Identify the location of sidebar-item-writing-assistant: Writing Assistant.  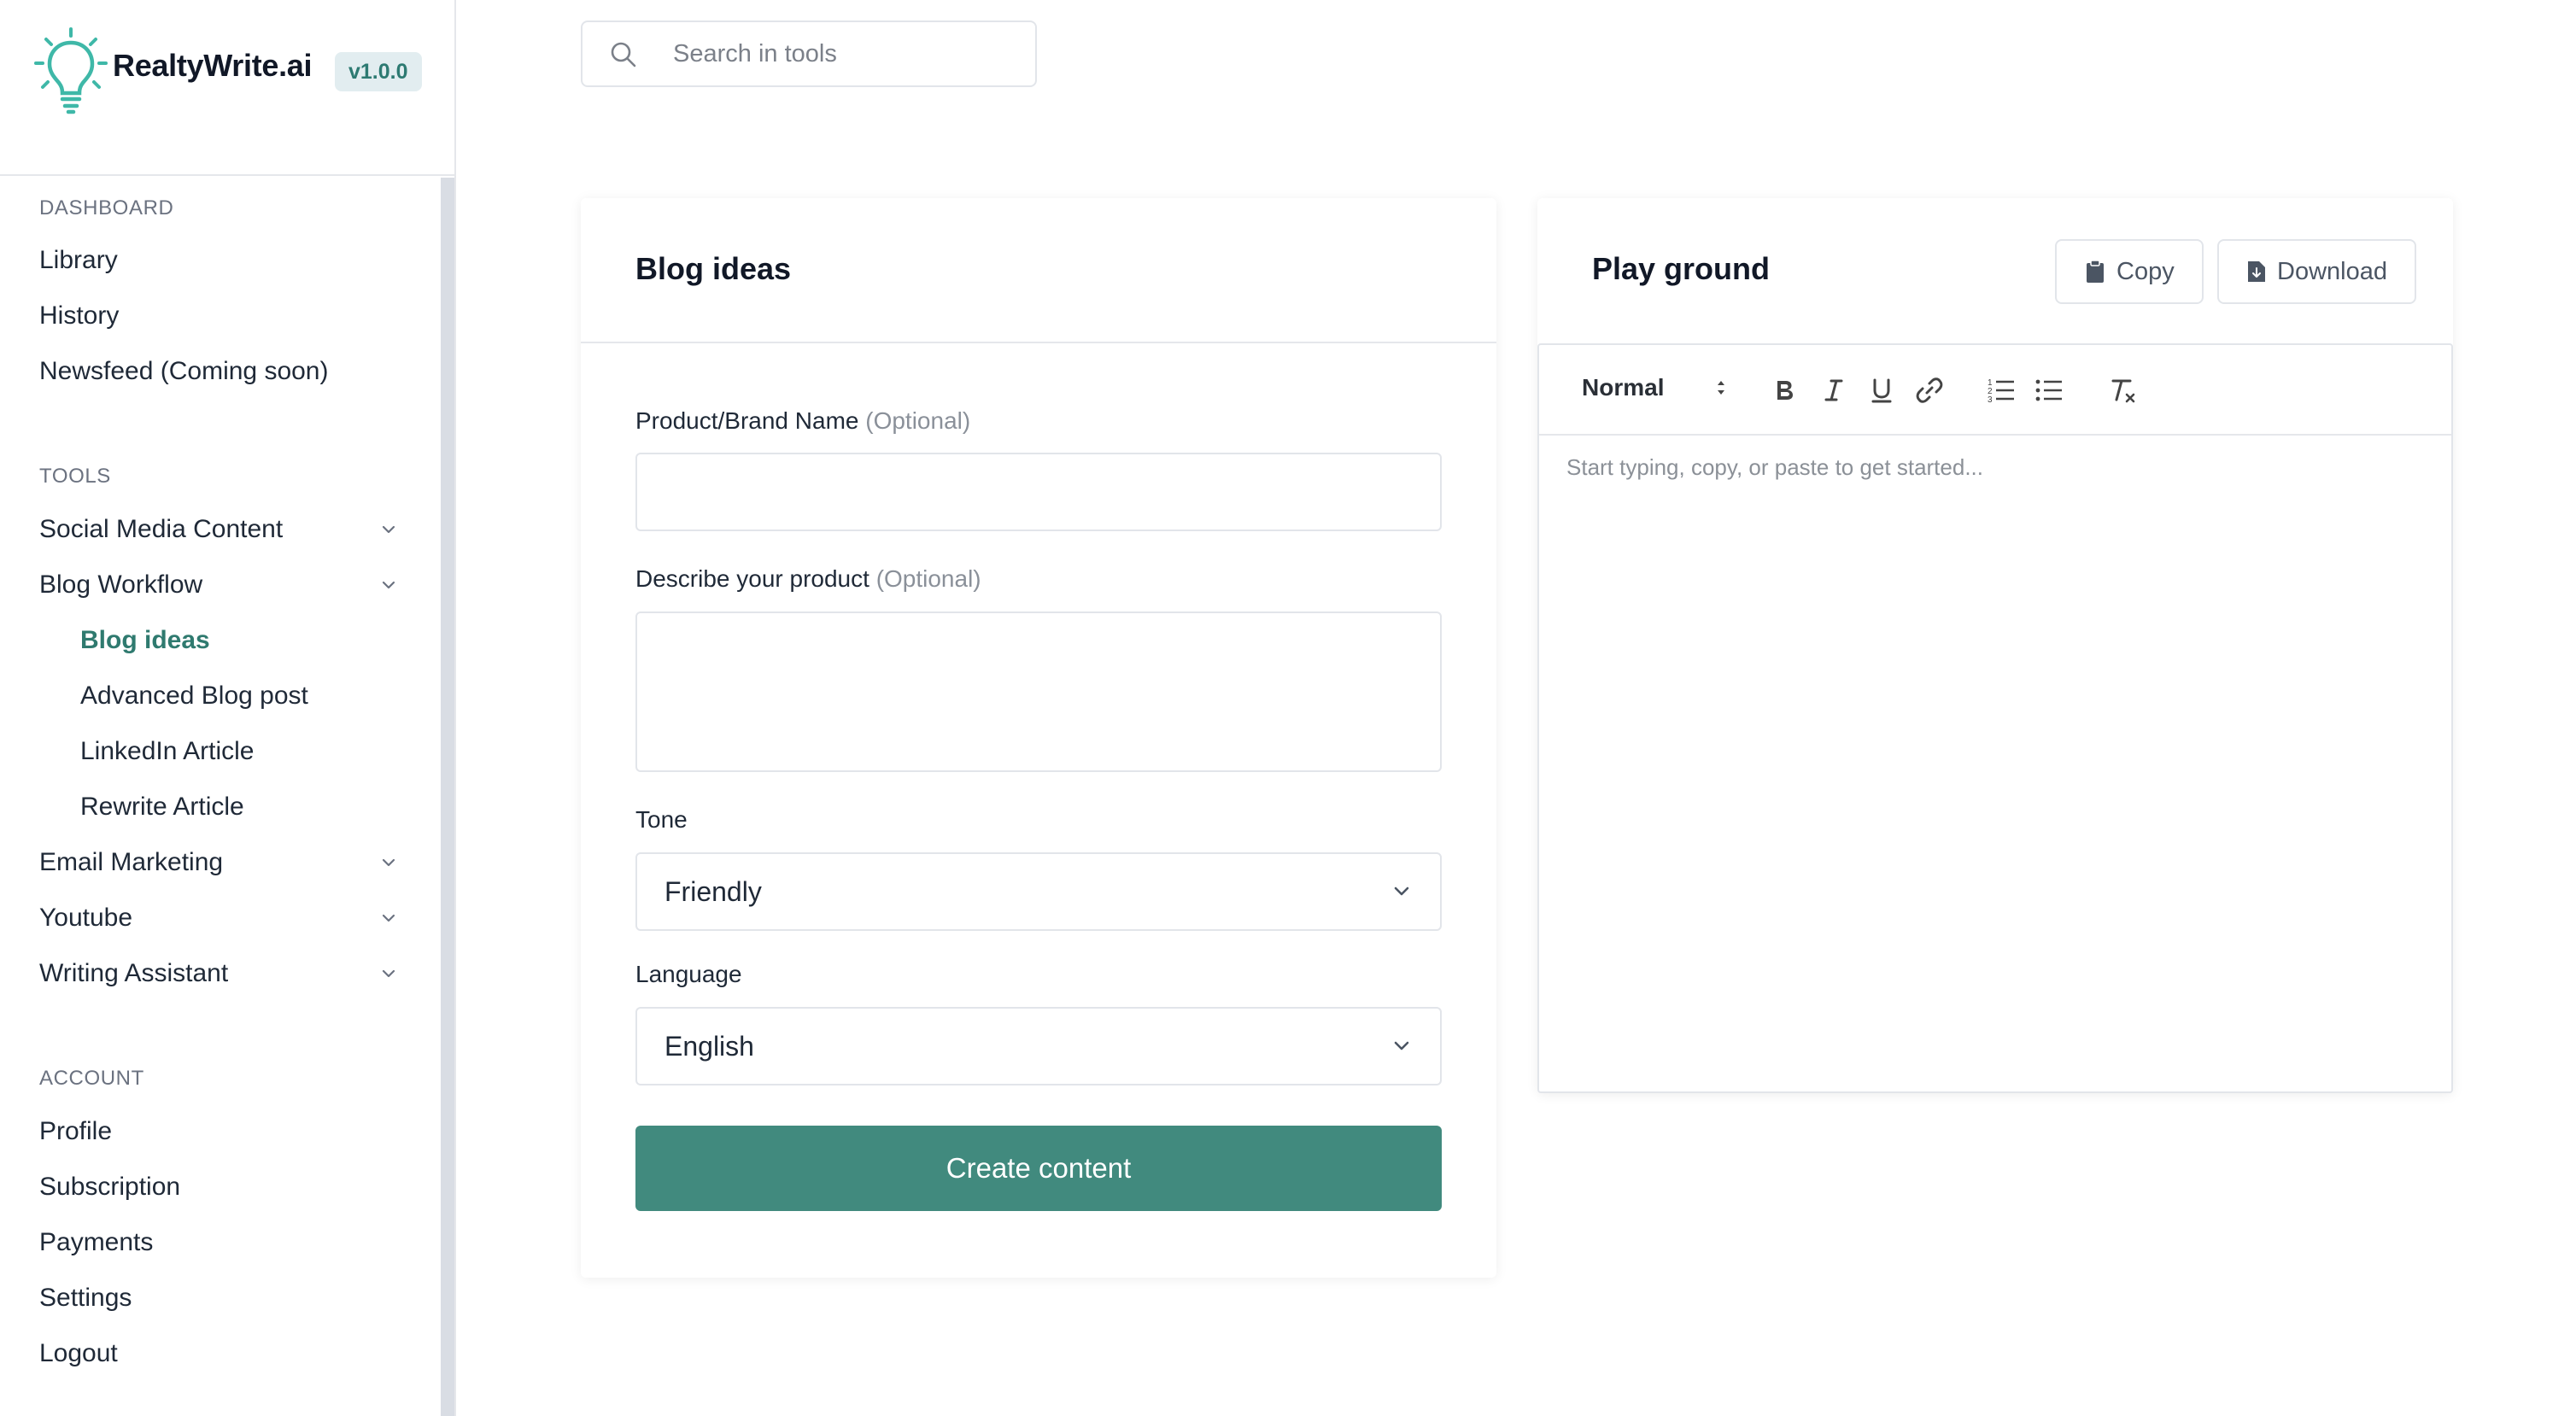
(218, 973).